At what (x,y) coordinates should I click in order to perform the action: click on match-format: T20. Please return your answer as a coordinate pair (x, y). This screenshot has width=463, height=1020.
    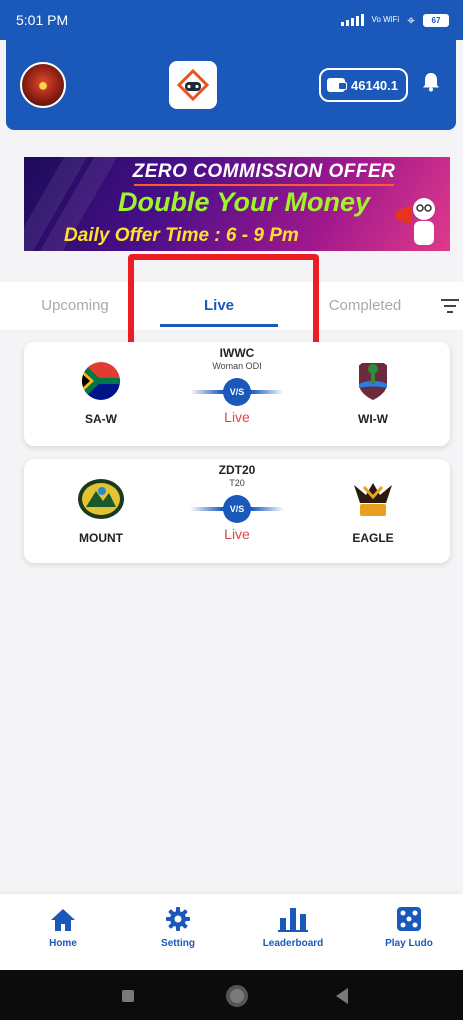
    Looking at the image, I should click on (237, 483).